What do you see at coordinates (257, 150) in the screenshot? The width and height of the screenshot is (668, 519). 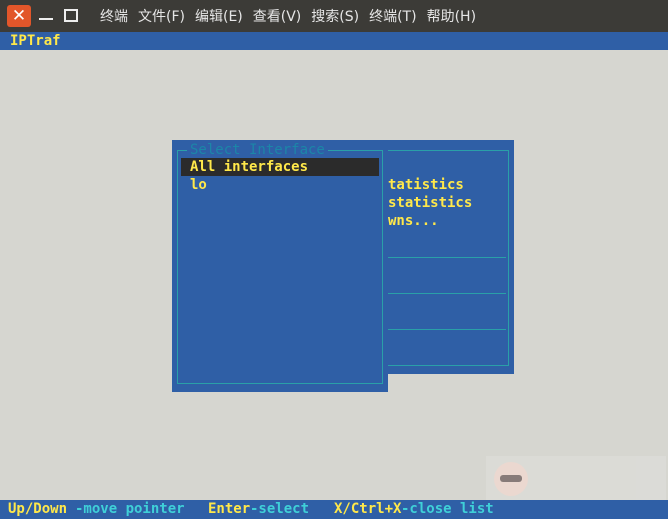 I see `dialog-title: Select Interface` at bounding box center [257, 150].